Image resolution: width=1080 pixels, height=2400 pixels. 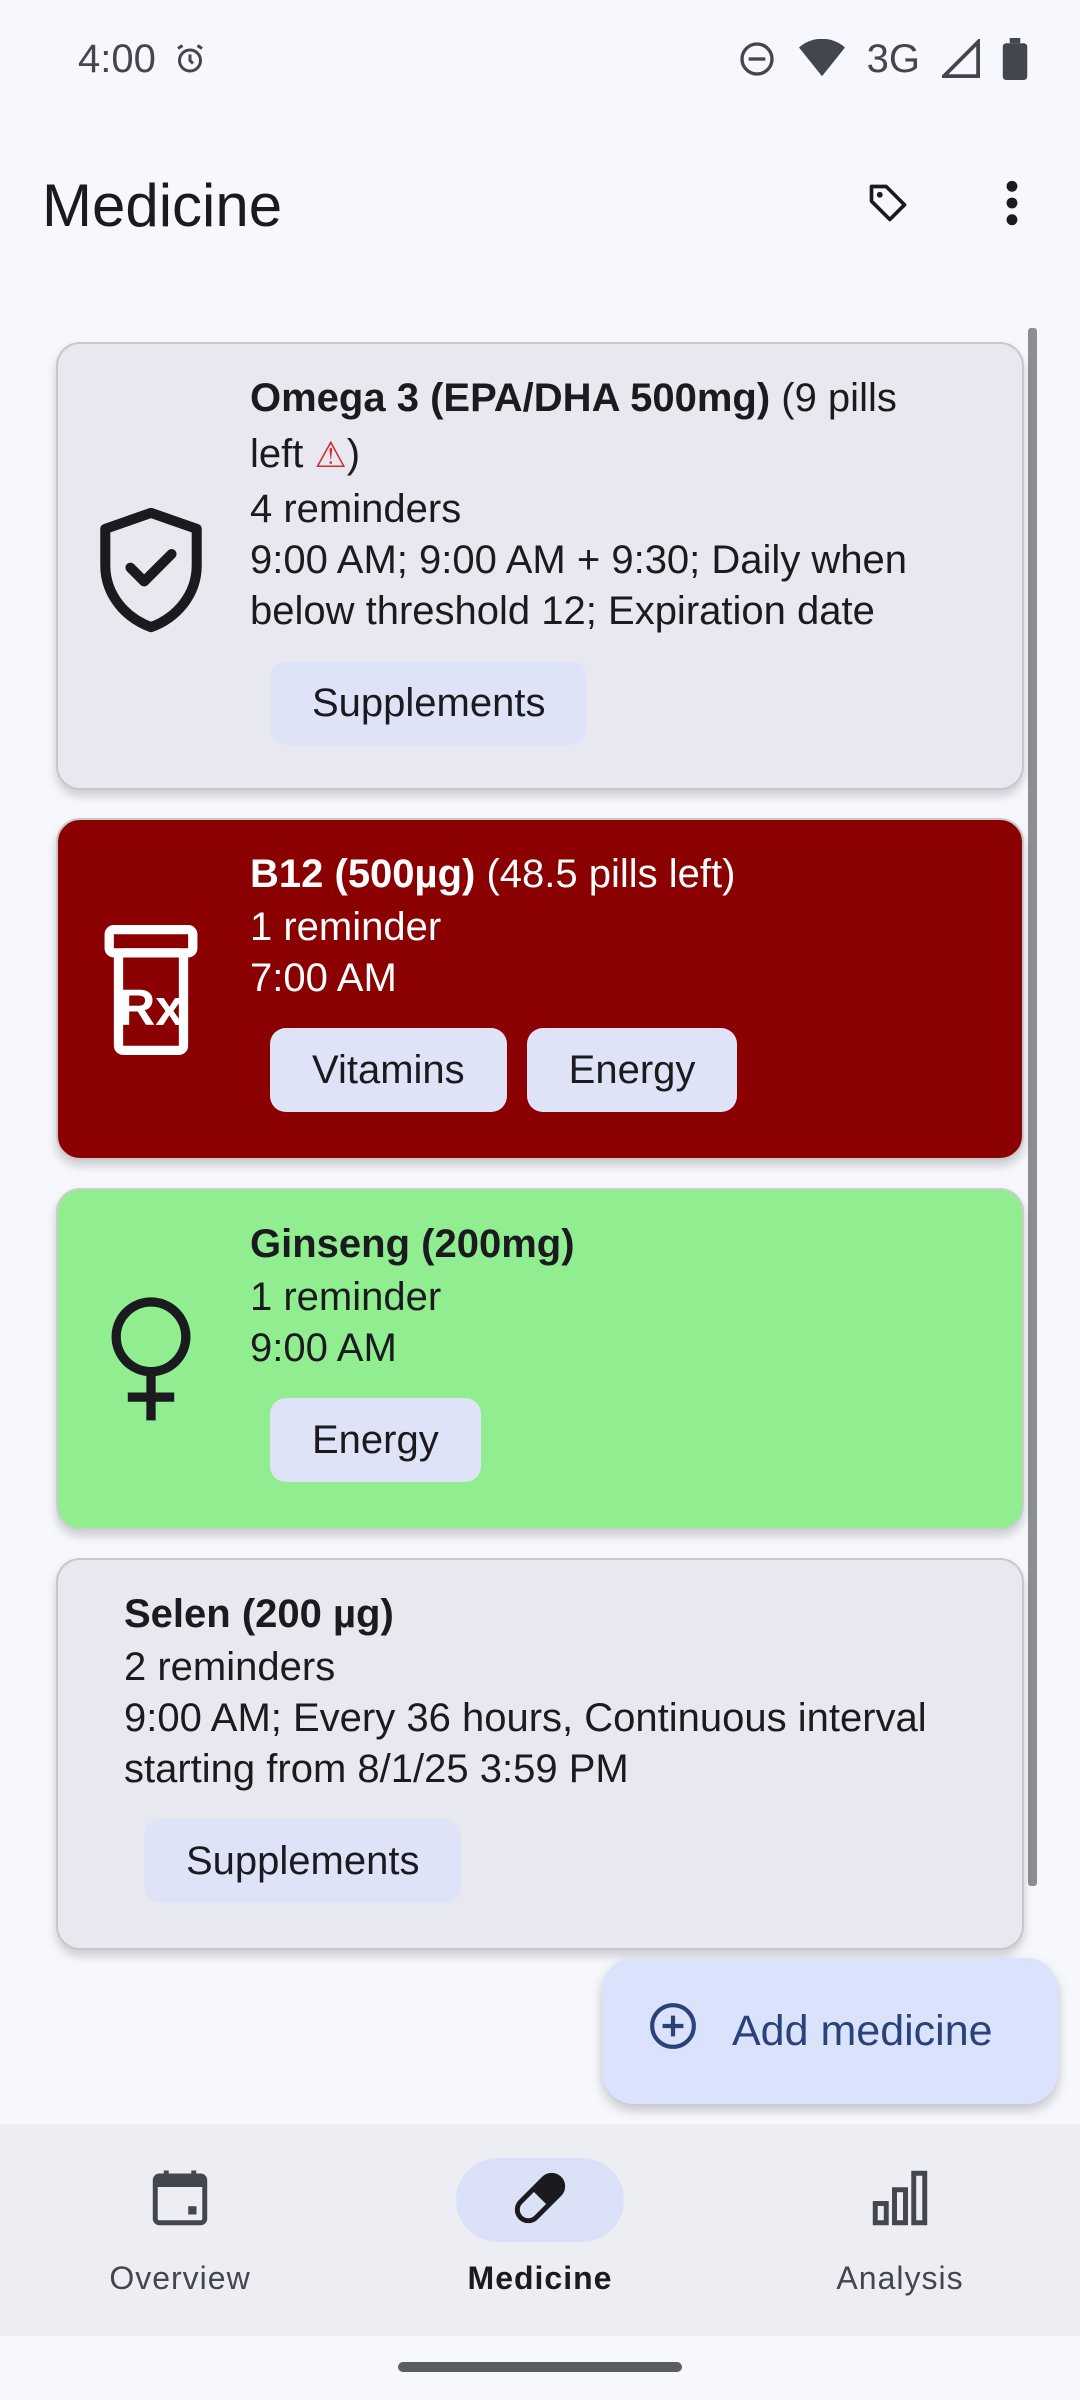 I want to click on do-not-disturb-icon, so click(x=757, y=59).